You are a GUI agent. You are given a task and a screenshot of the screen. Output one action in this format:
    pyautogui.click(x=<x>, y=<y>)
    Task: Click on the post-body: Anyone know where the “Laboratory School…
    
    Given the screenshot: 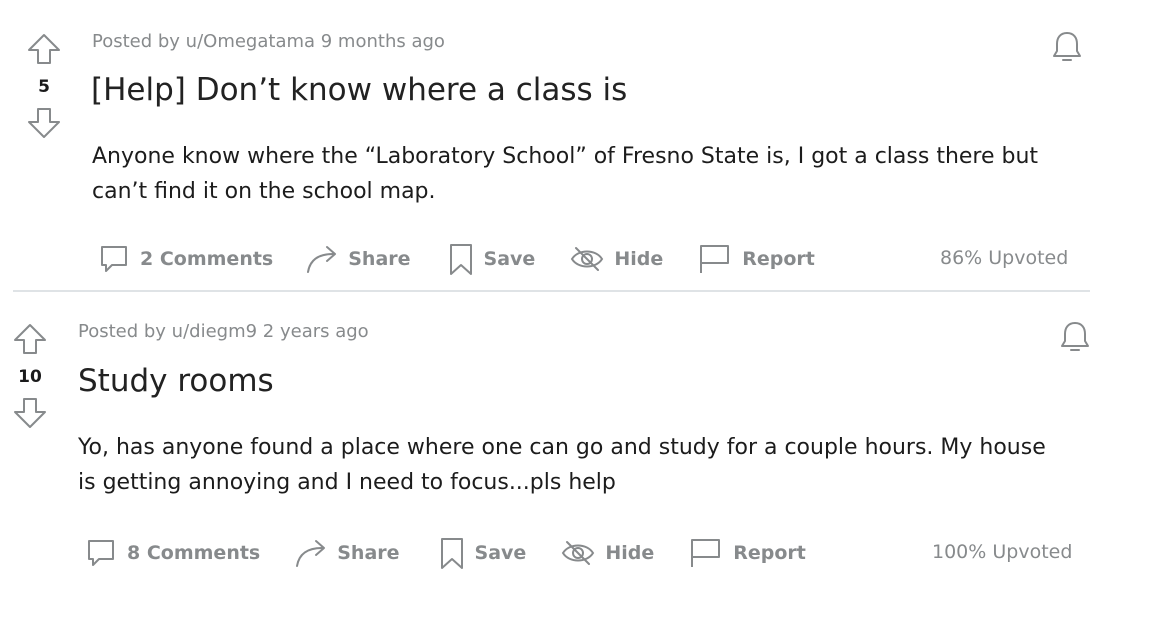 What is the action you would take?
    pyautogui.click(x=565, y=174)
    